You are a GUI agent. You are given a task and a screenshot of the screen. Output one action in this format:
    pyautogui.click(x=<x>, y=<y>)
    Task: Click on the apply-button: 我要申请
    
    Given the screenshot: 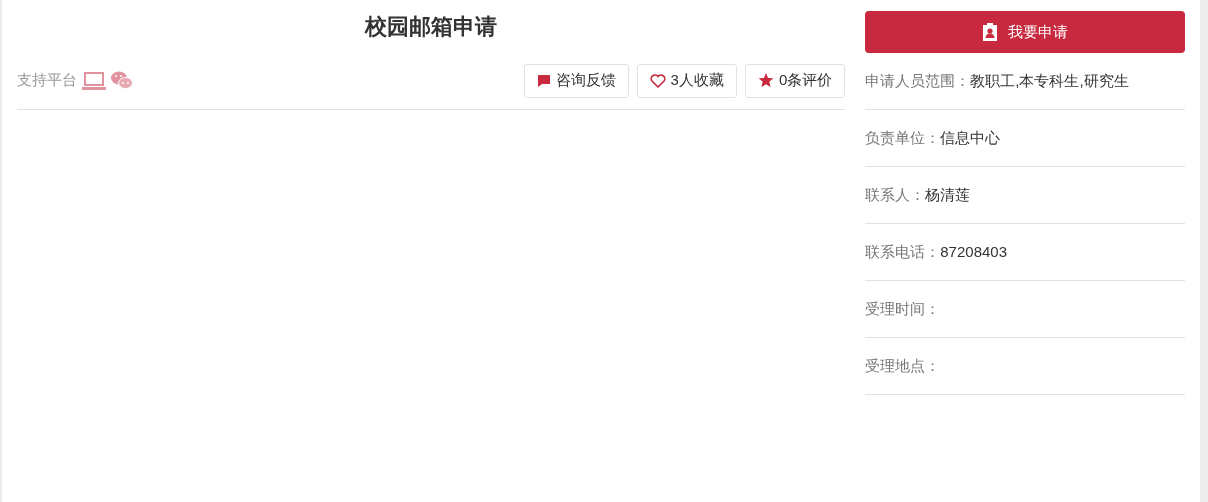 What is the action you would take?
    pyautogui.click(x=1025, y=32)
    